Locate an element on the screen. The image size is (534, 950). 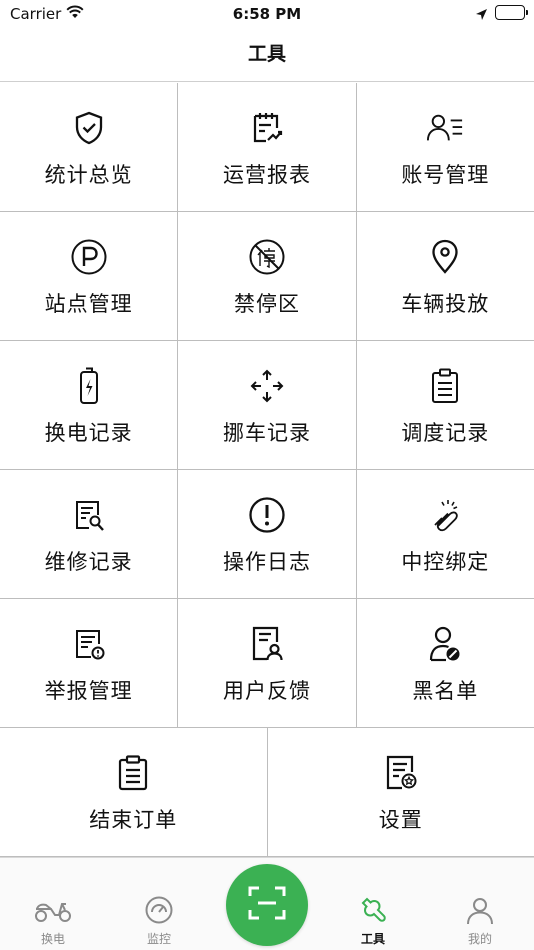
tool-operation-log: 操作日志 is located at coordinates (267, 534).